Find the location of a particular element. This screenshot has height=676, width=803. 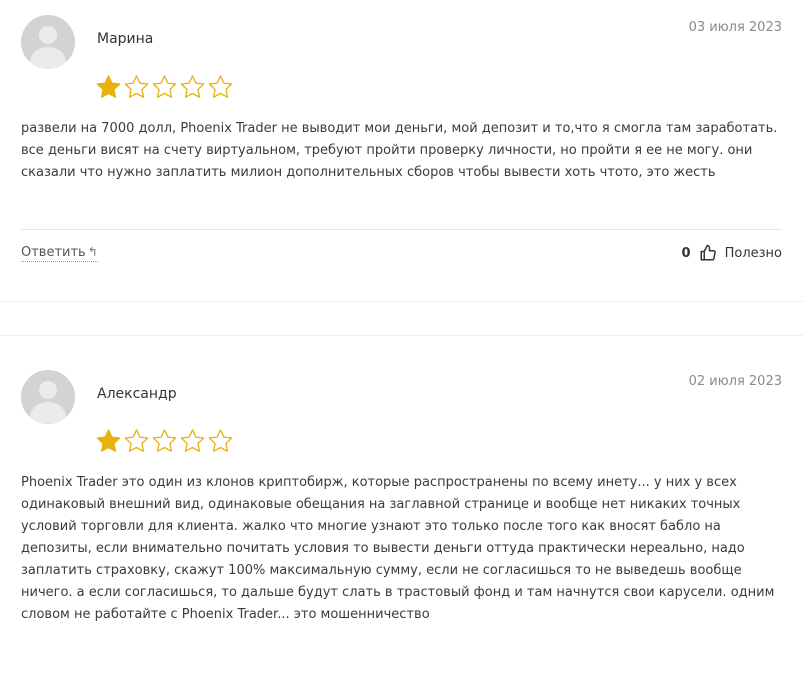

review-author: Александр is located at coordinates (137, 394).